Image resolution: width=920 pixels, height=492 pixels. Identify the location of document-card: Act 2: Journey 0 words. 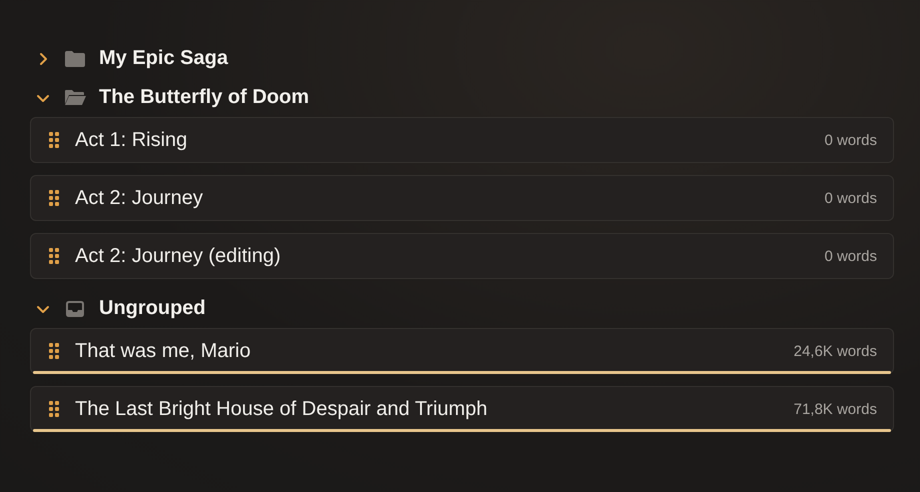
(462, 198).